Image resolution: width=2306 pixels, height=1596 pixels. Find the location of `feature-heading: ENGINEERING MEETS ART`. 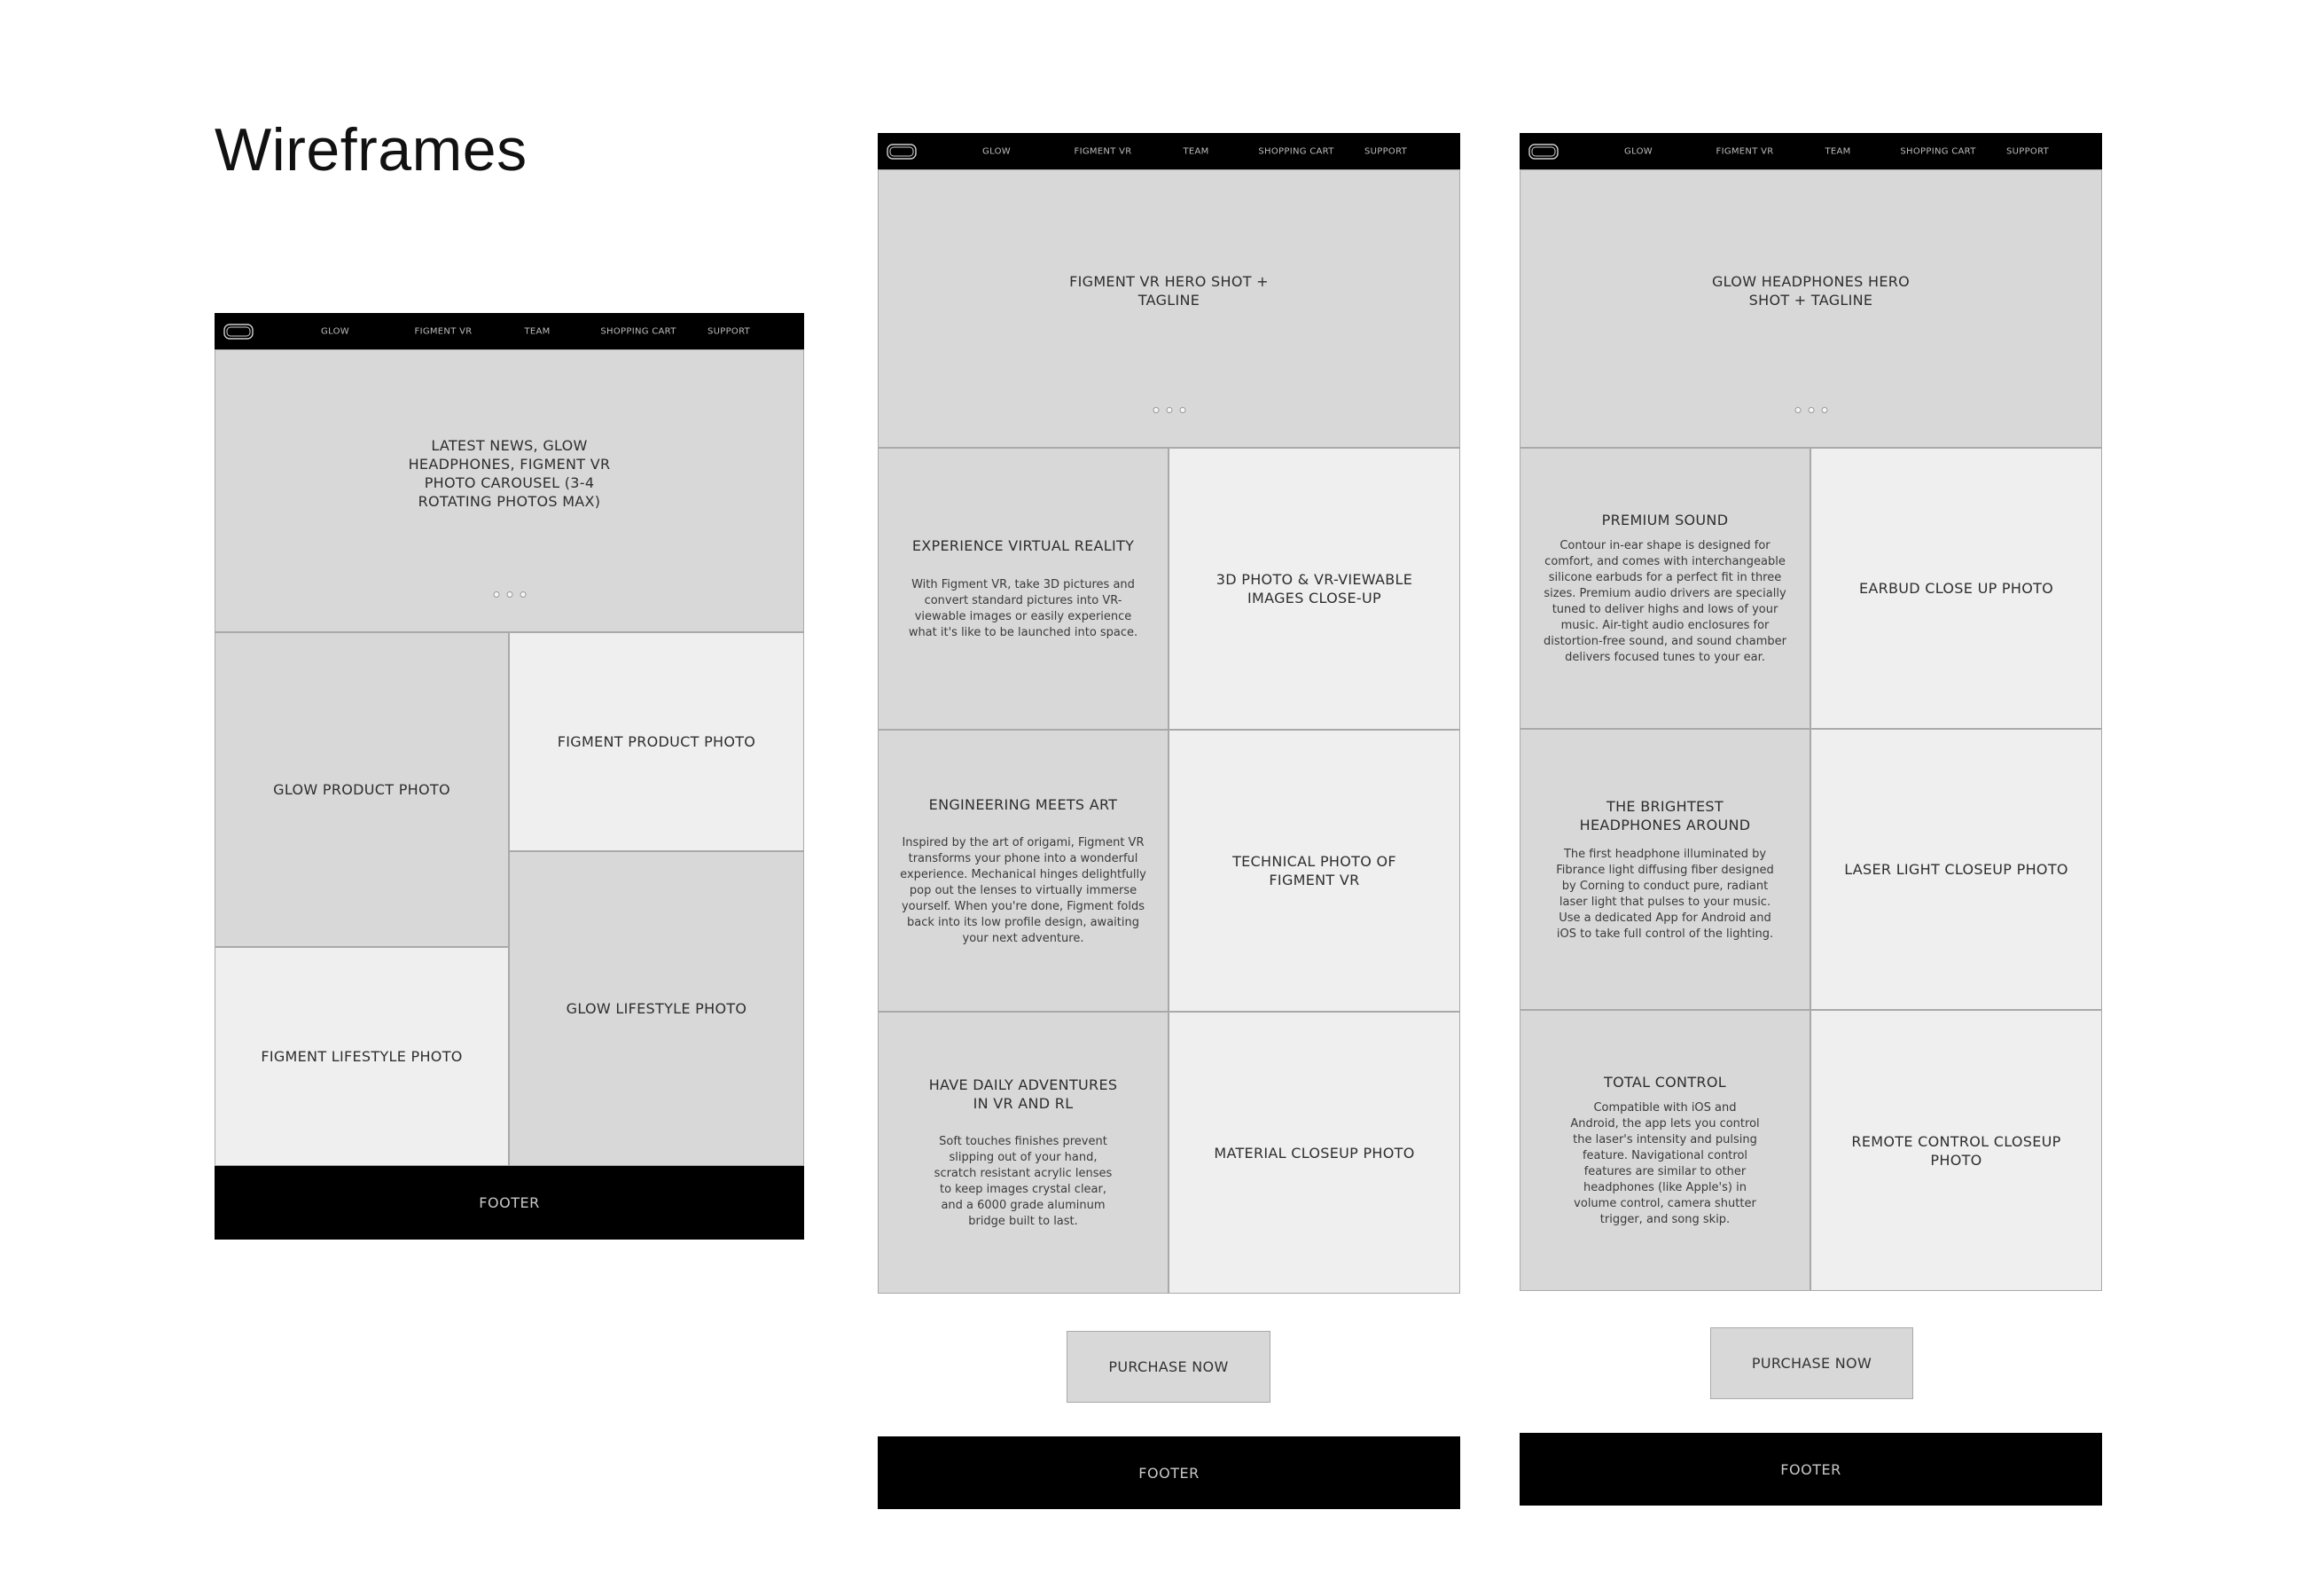

feature-heading: ENGINEERING MEETS ART is located at coordinates (1023, 804).